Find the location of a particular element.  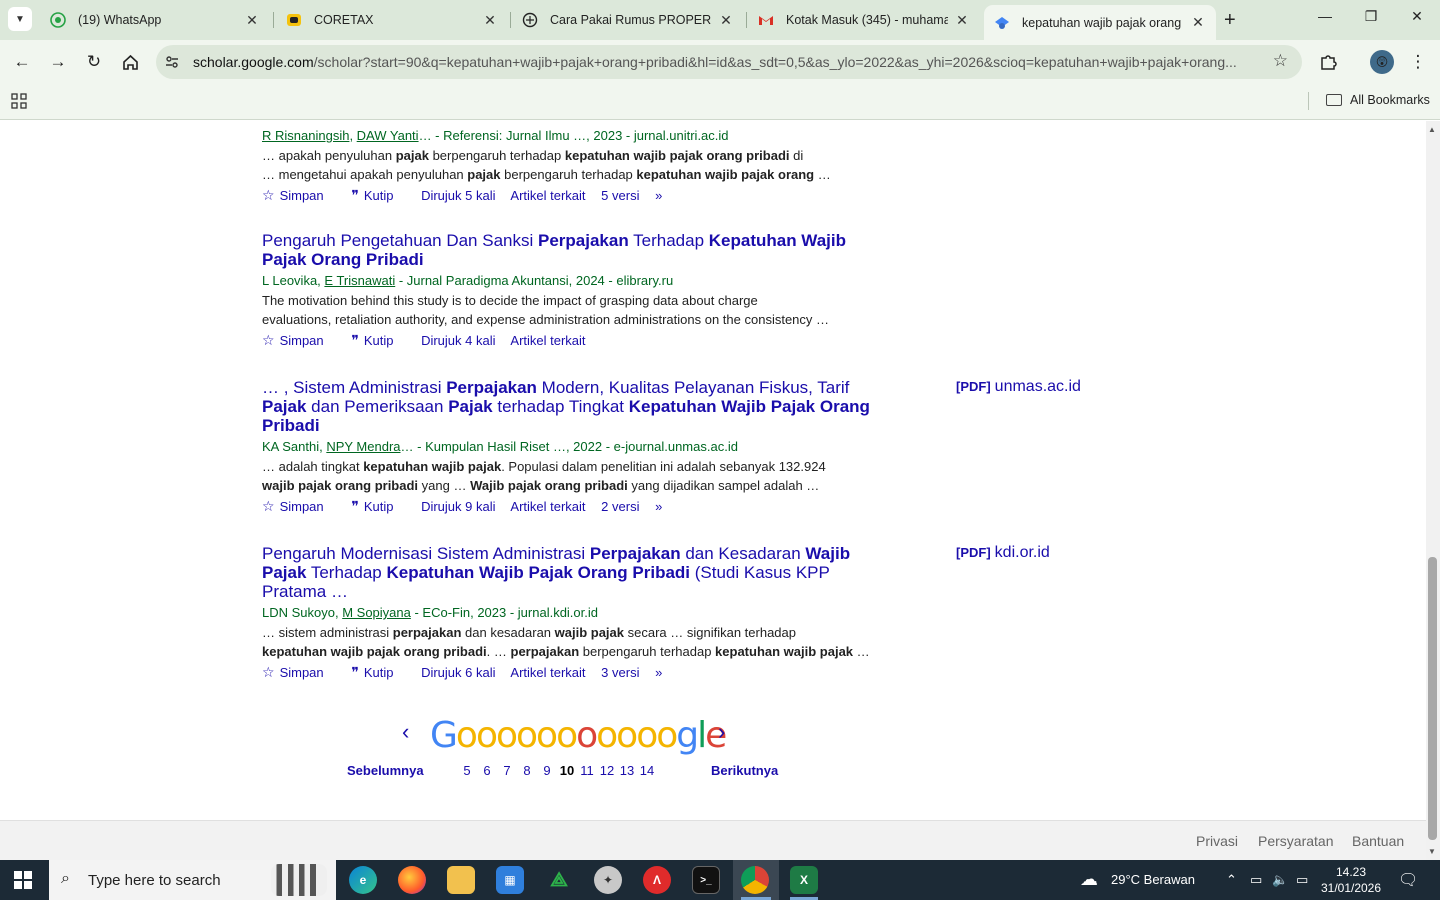

weather-text: 29°C Berawan is located at coordinates (1153, 879).